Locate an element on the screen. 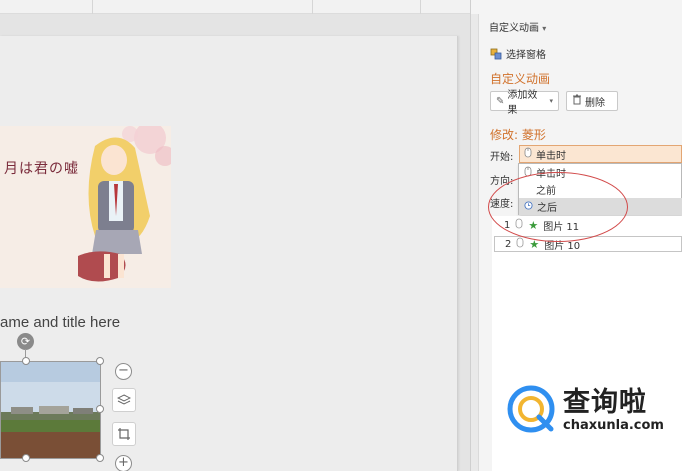 This screenshot has height=471, width=682. delete-button: 删除 is located at coordinates (592, 101).